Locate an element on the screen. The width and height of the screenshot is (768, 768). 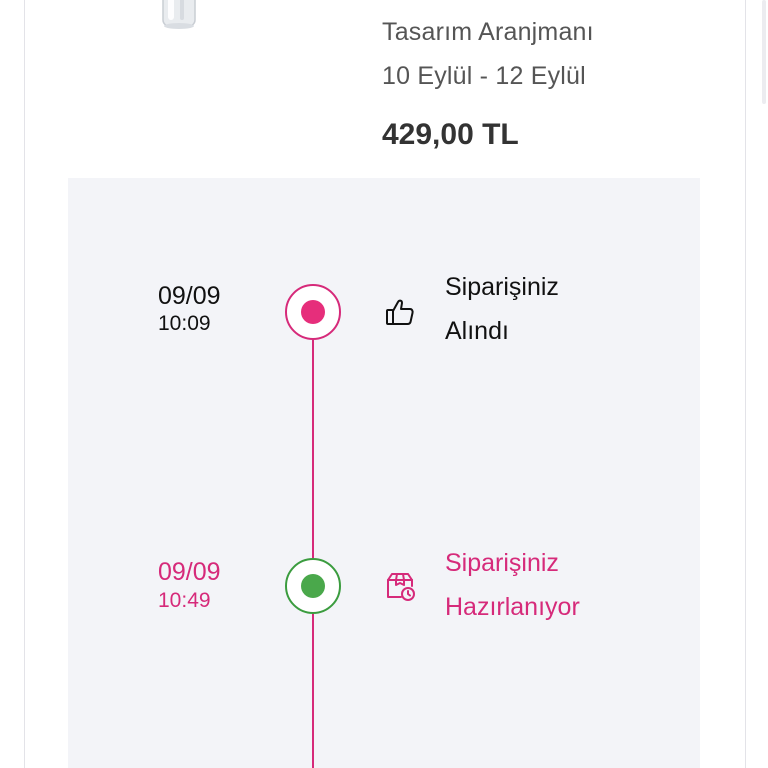
thumbs-up-icon is located at coordinates (400, 312).